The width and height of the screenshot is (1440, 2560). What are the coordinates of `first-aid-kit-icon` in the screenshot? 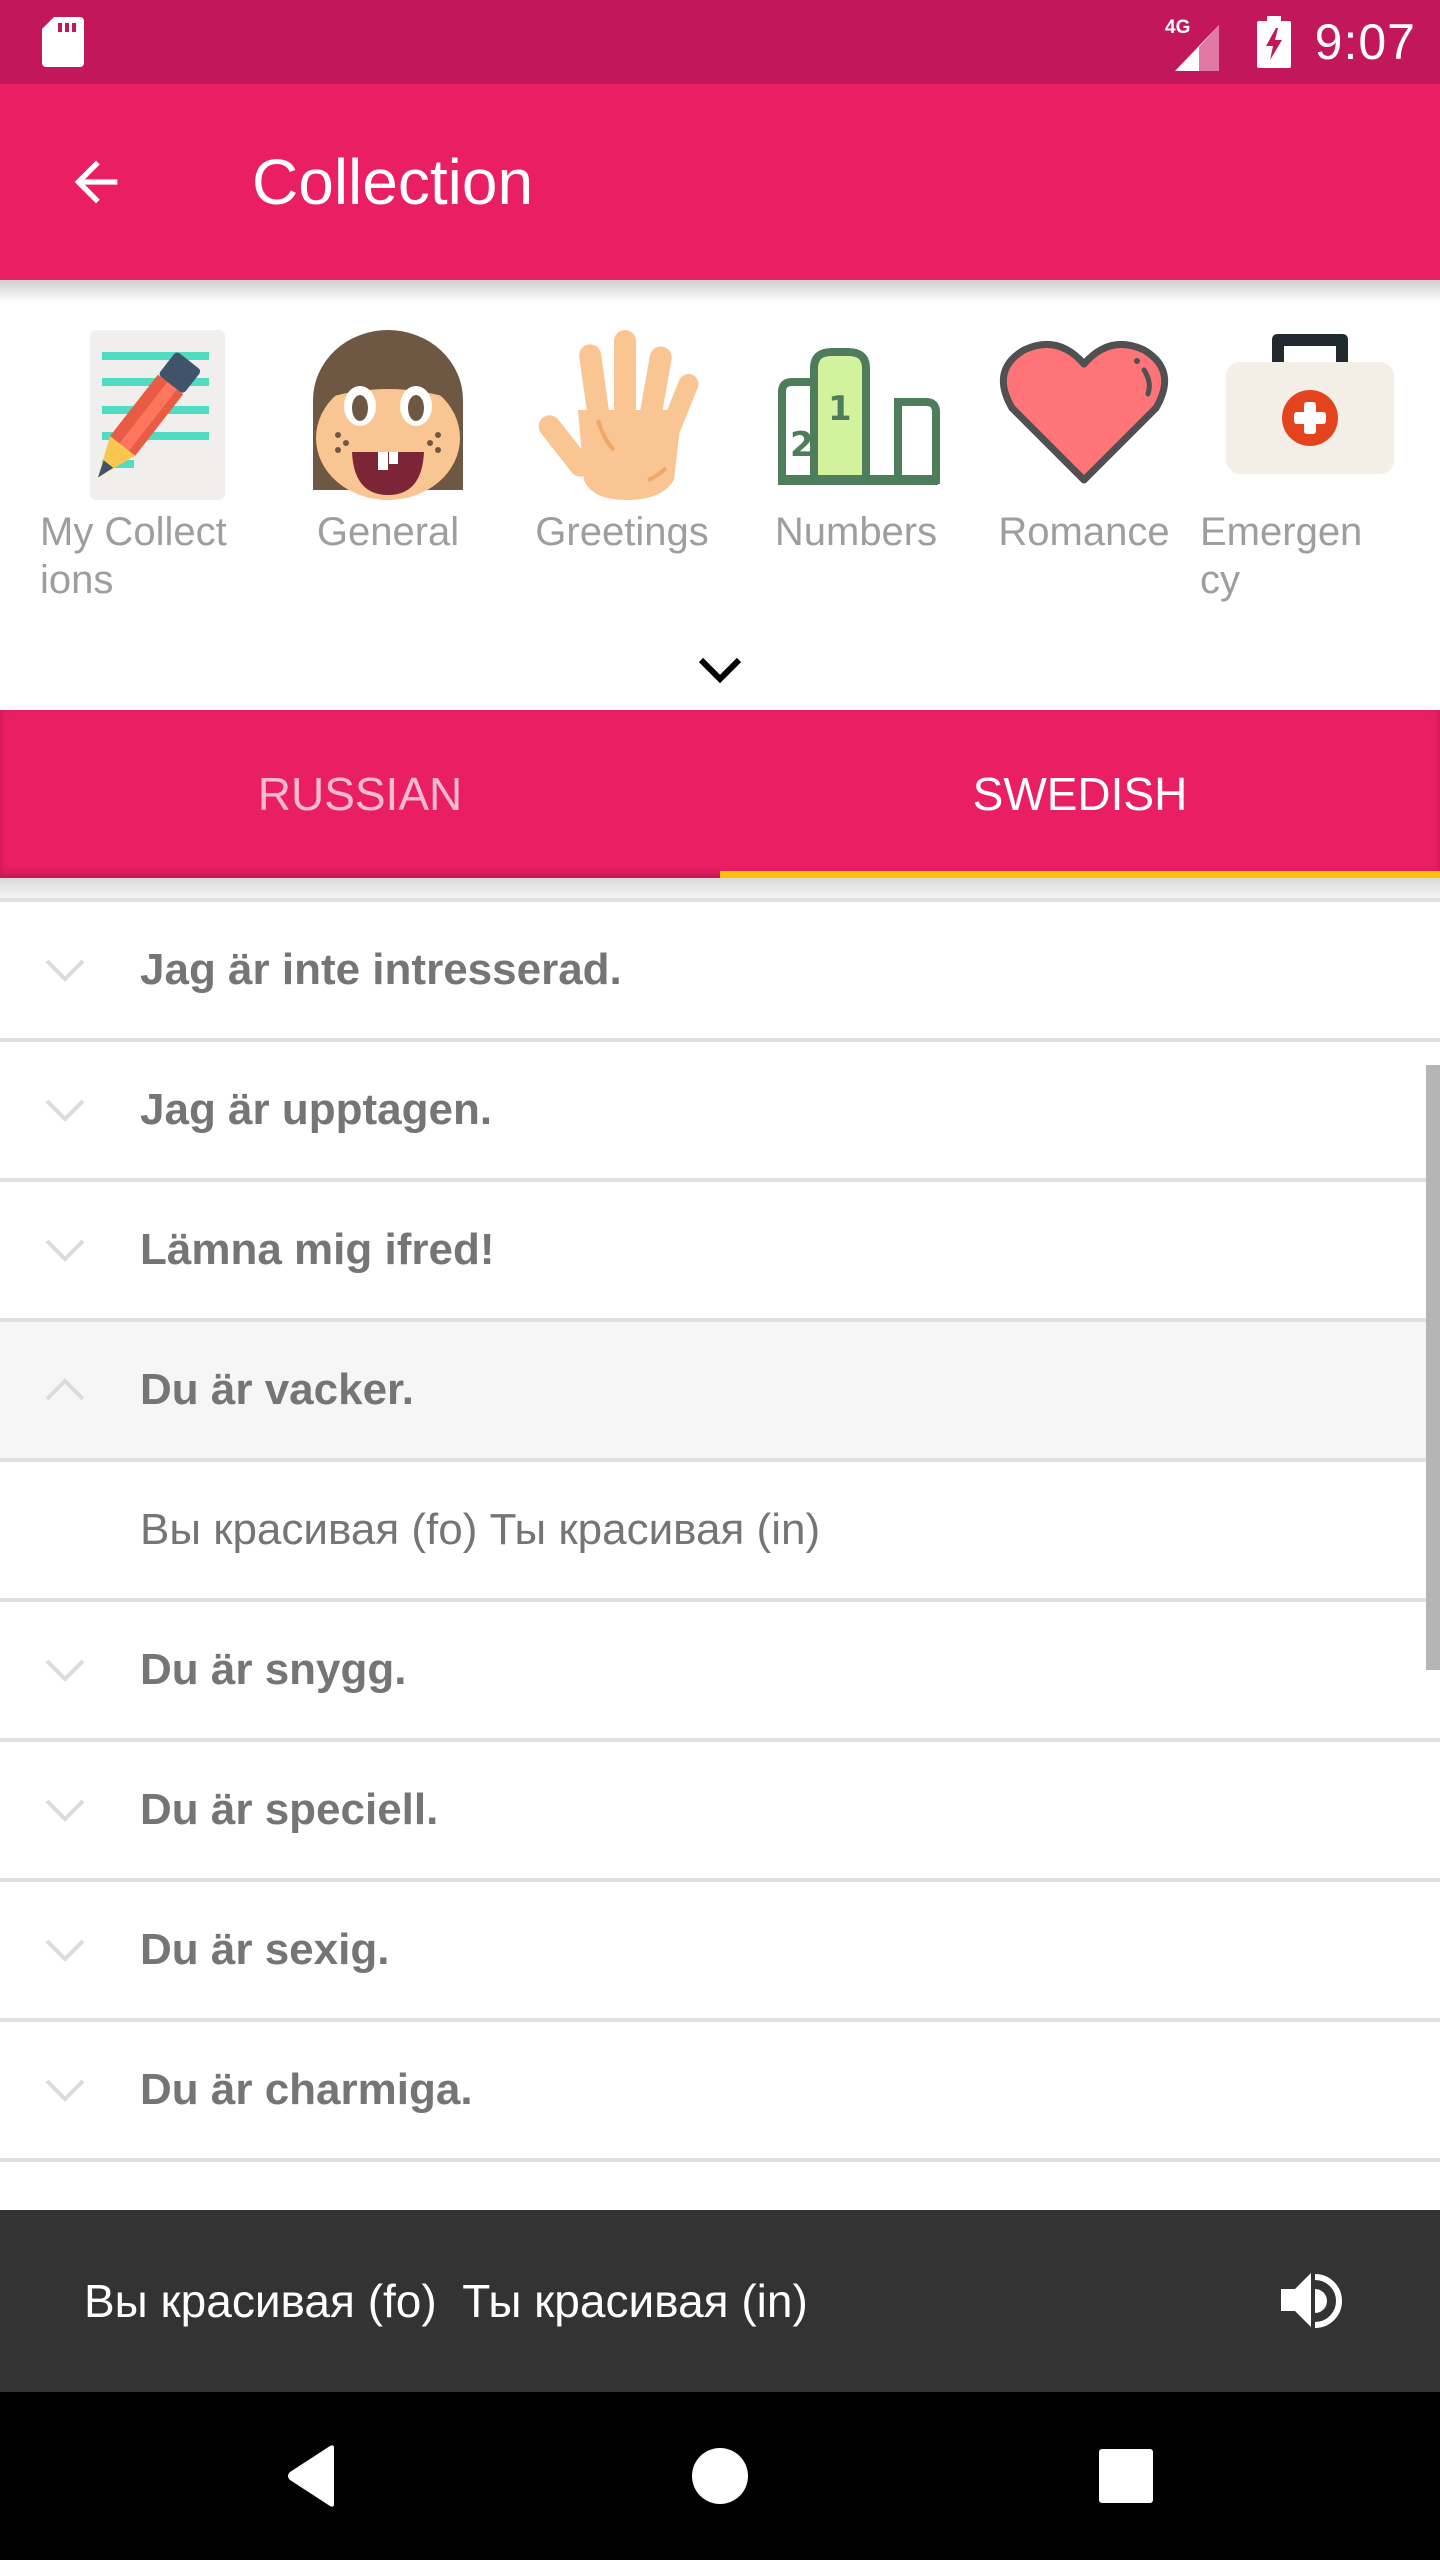 It's located at (1310, 404).